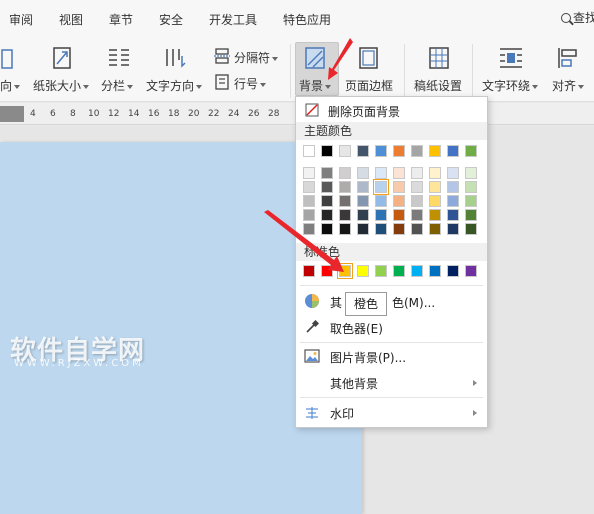 Image resolution: width=594 pixels, height=514 pixels. Describe the element at coordinates (252, 58) in the screenshot. I see `separator-label: 分隔符` at that location.